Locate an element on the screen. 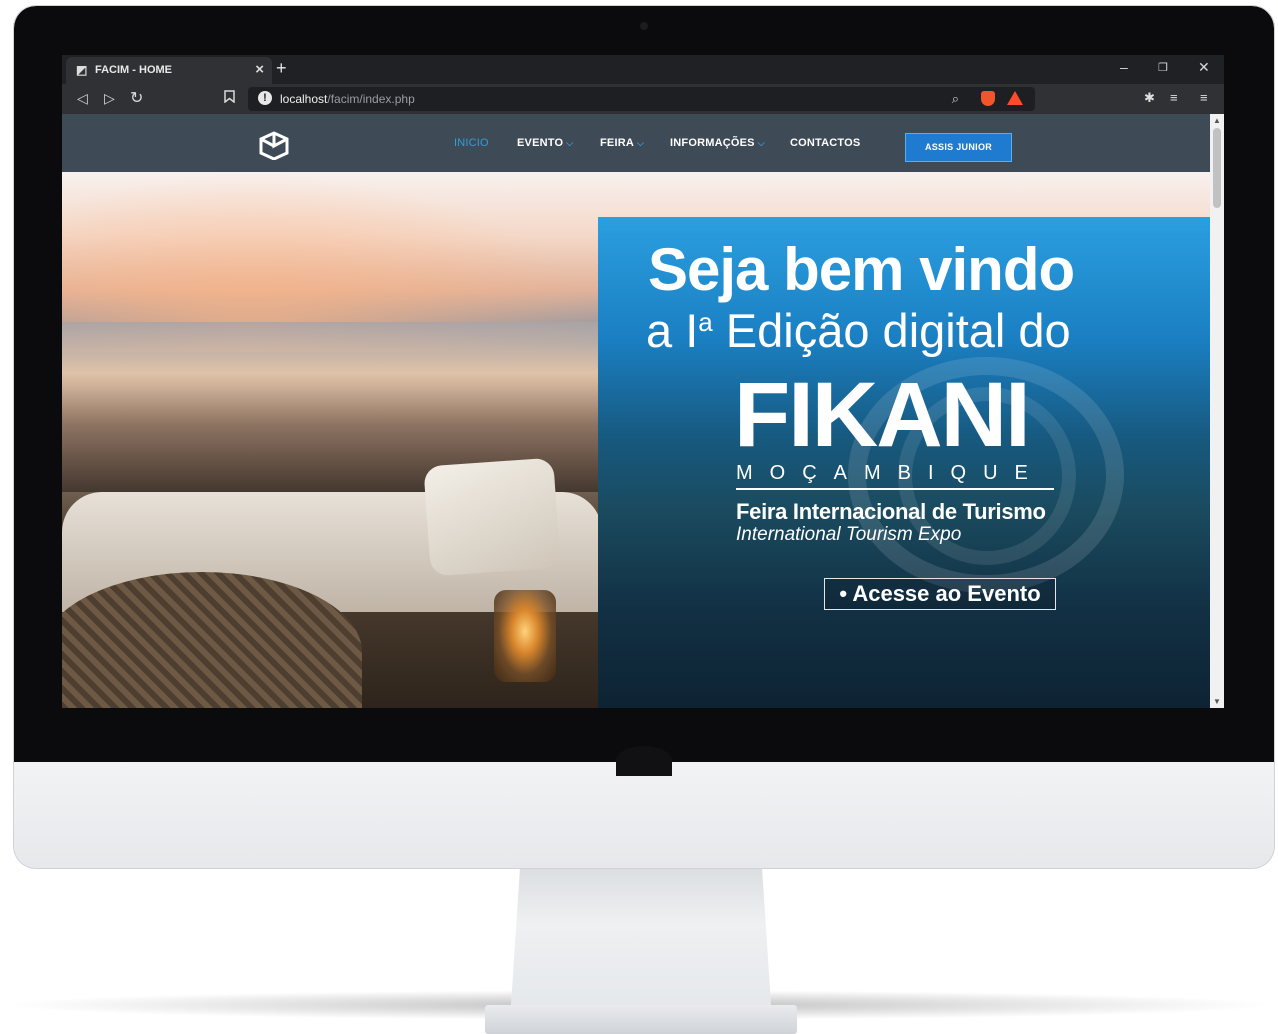 This screenshot has width=1278, height=1034. menu-icon: ≡ is located at coordinates (1204, 97).